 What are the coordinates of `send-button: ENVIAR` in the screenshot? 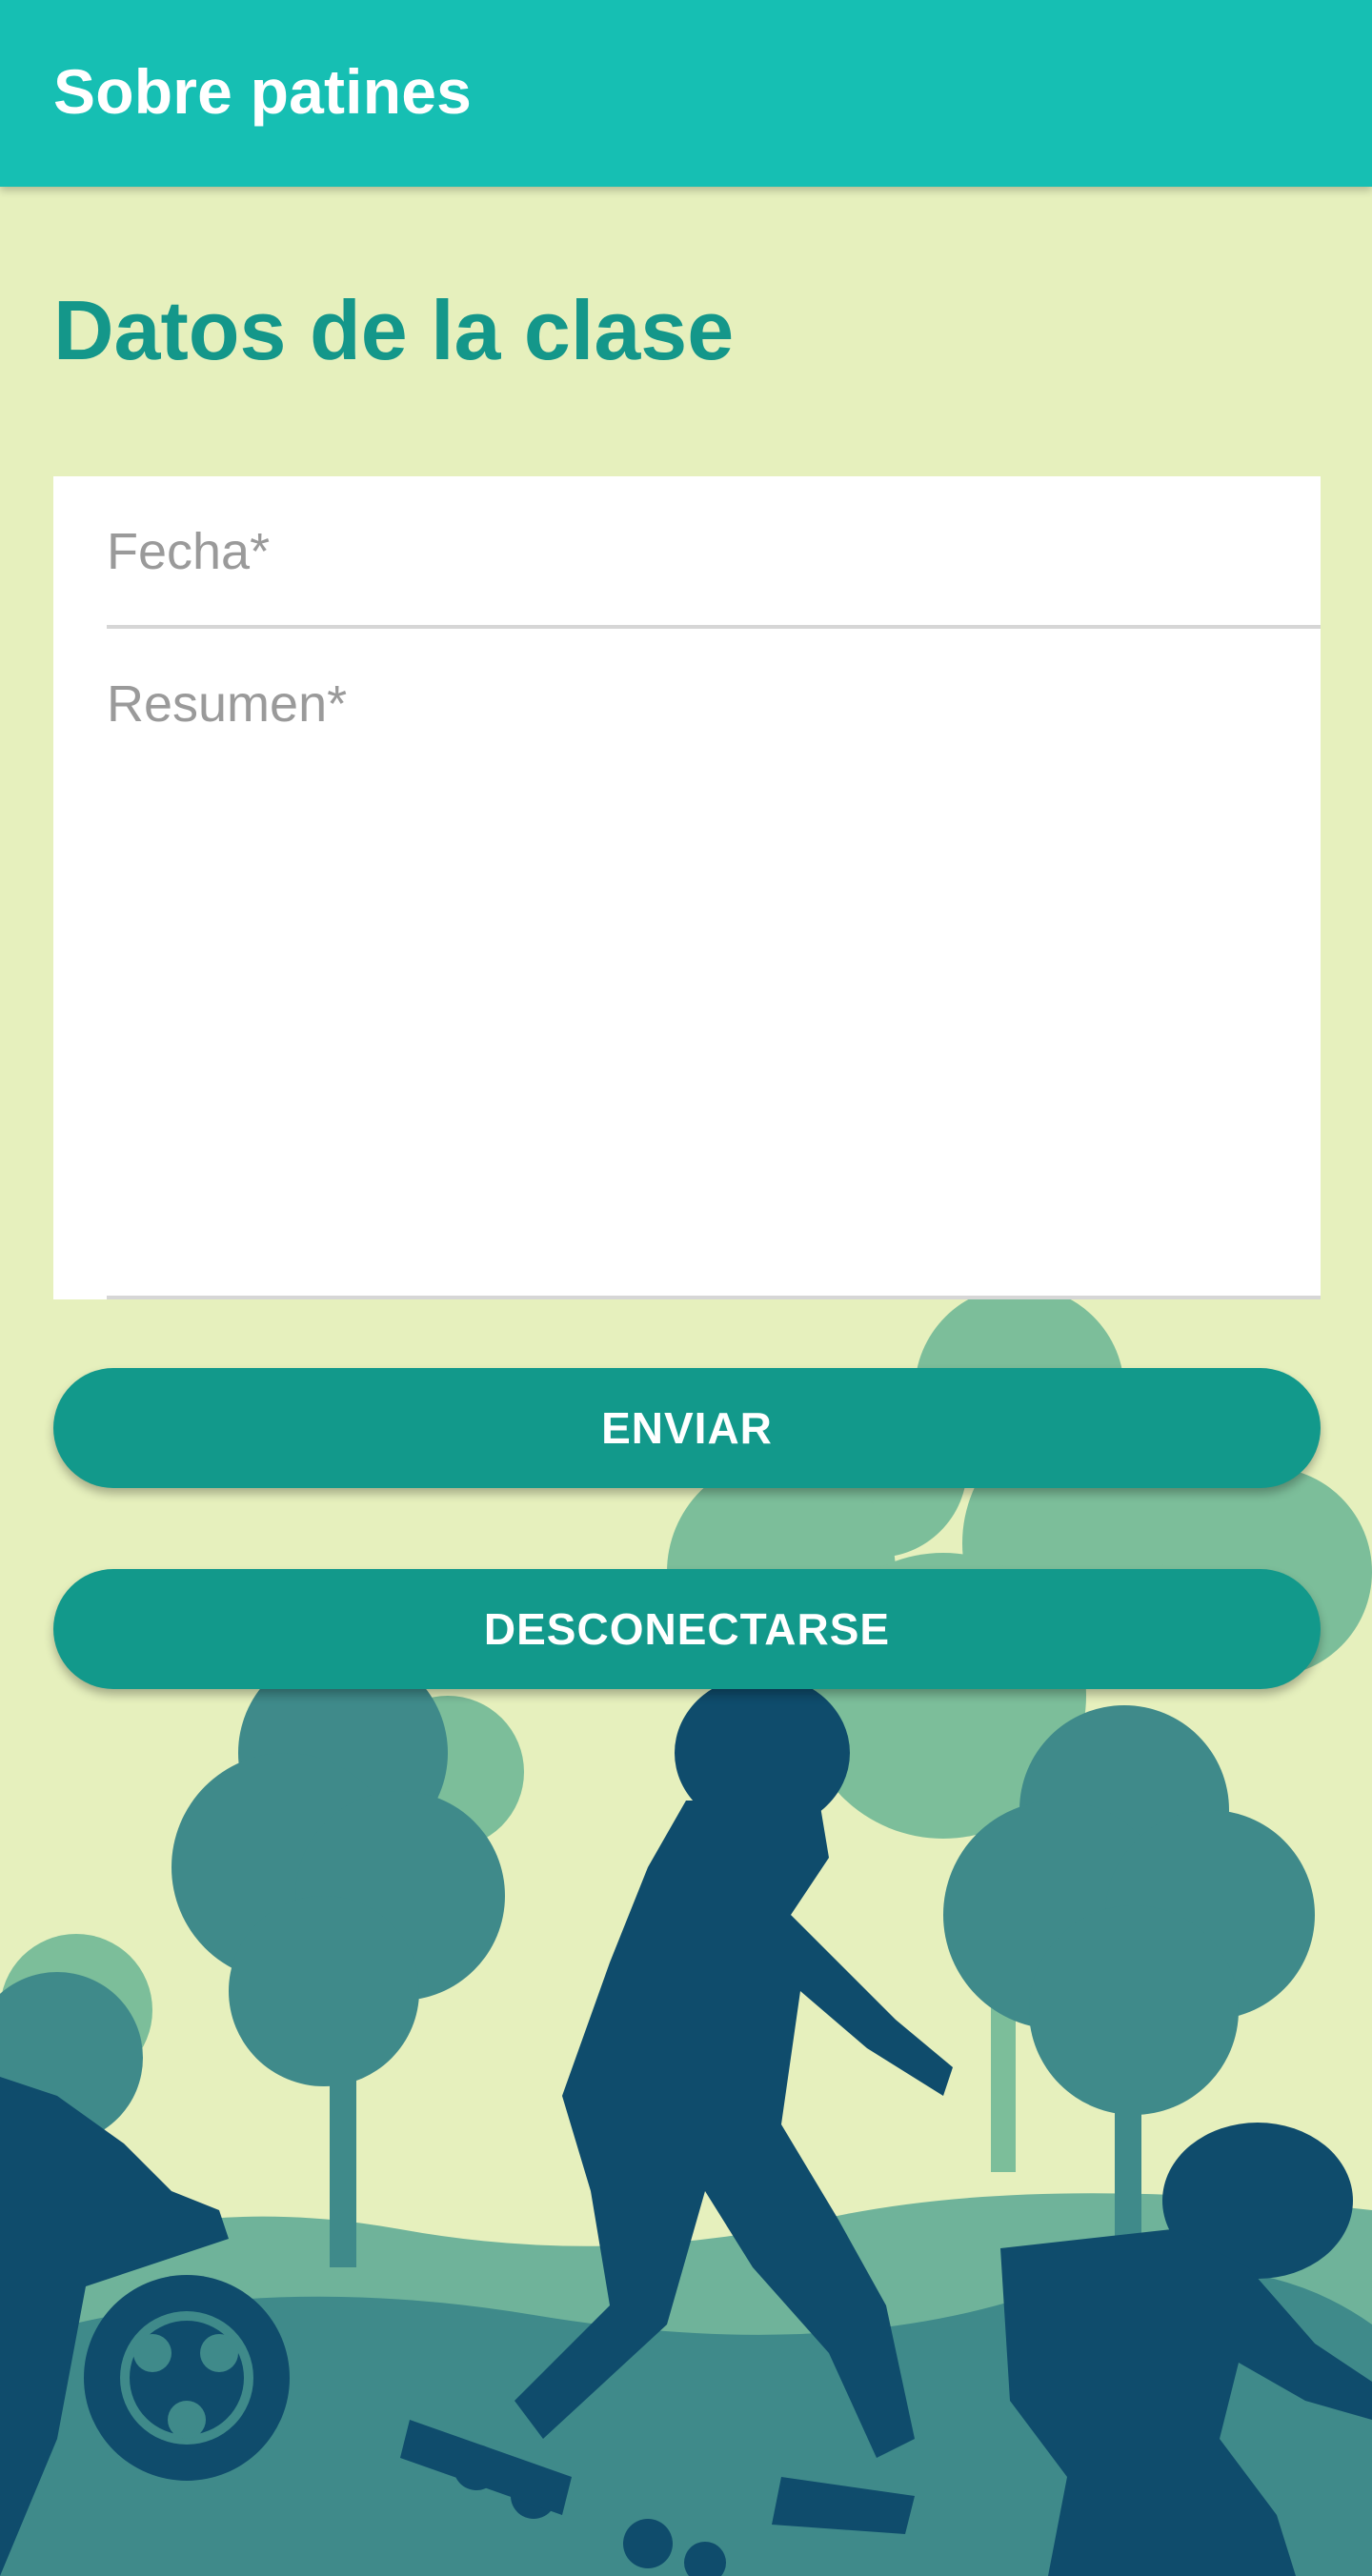 It's located at (687, 1428).